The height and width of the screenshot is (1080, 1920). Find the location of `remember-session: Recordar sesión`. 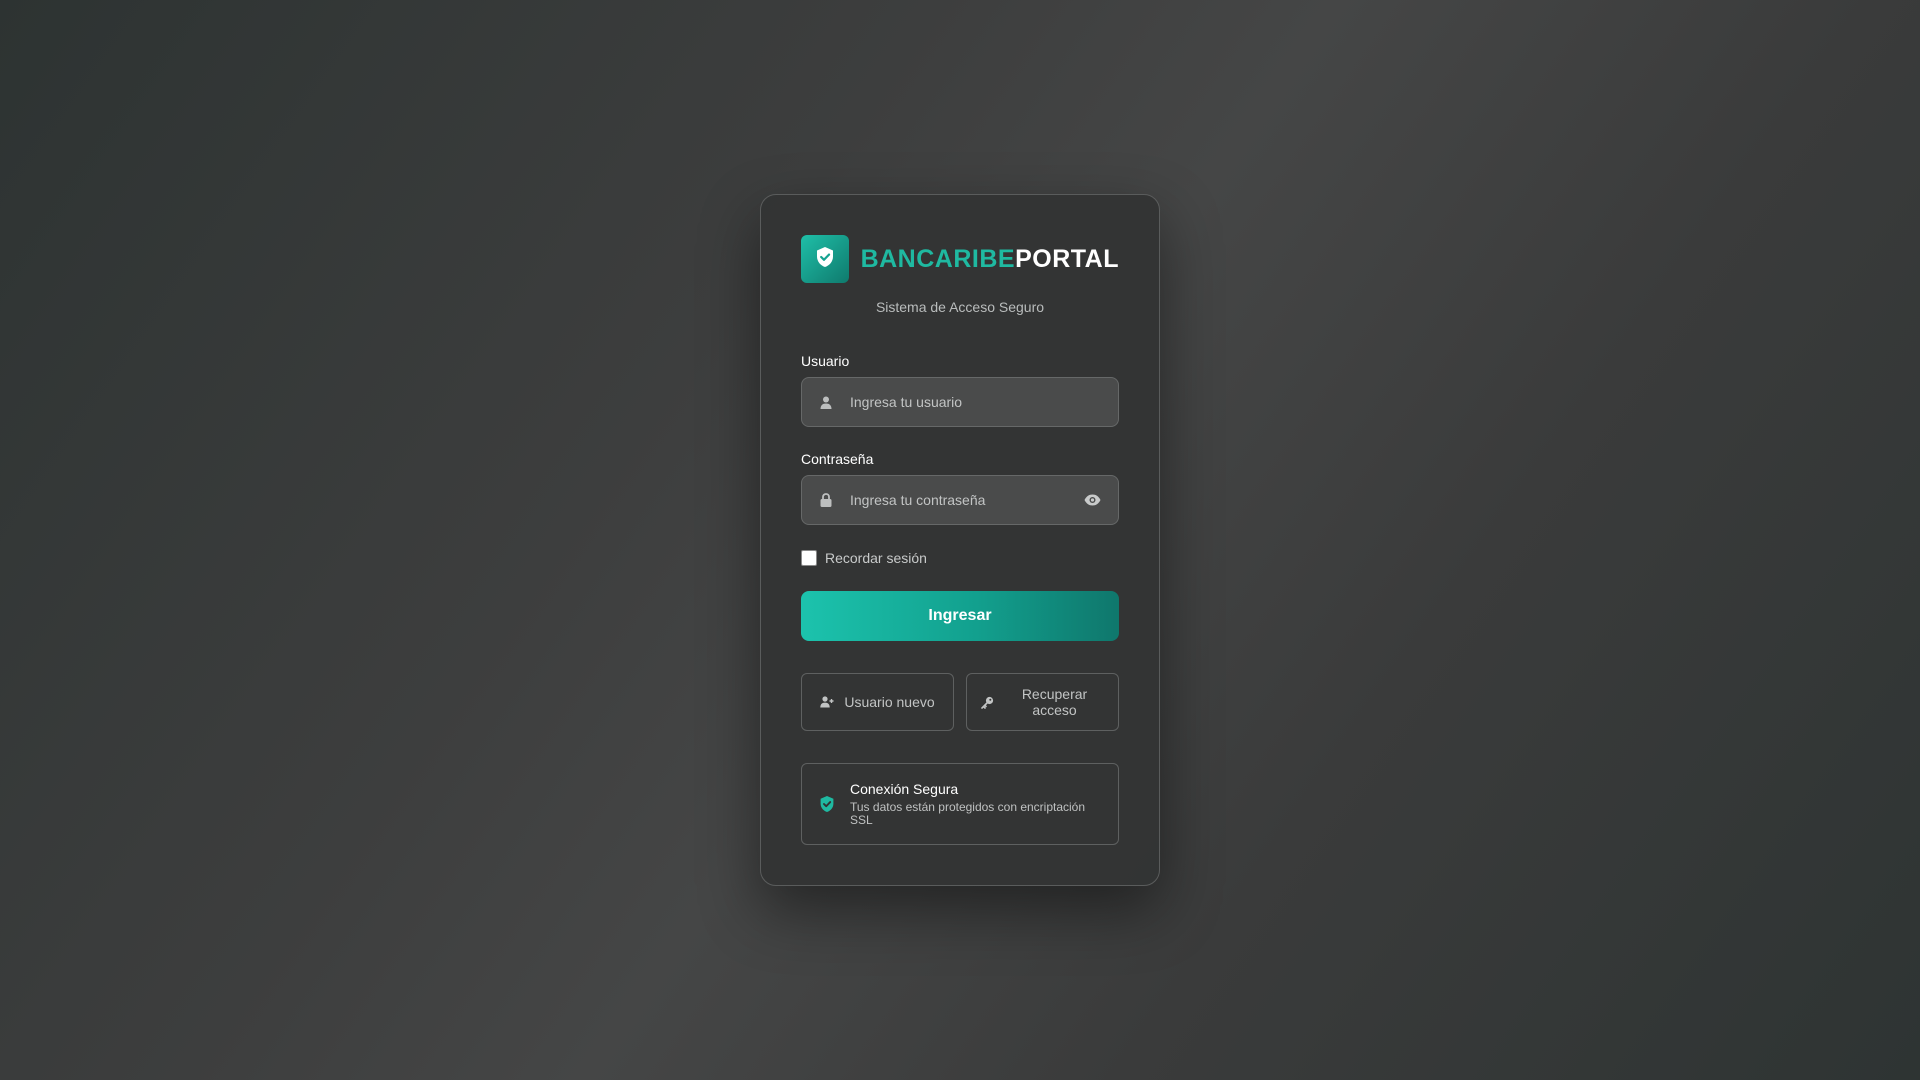

remember-session: Recordar sesión is located at coordinates (960, 558).